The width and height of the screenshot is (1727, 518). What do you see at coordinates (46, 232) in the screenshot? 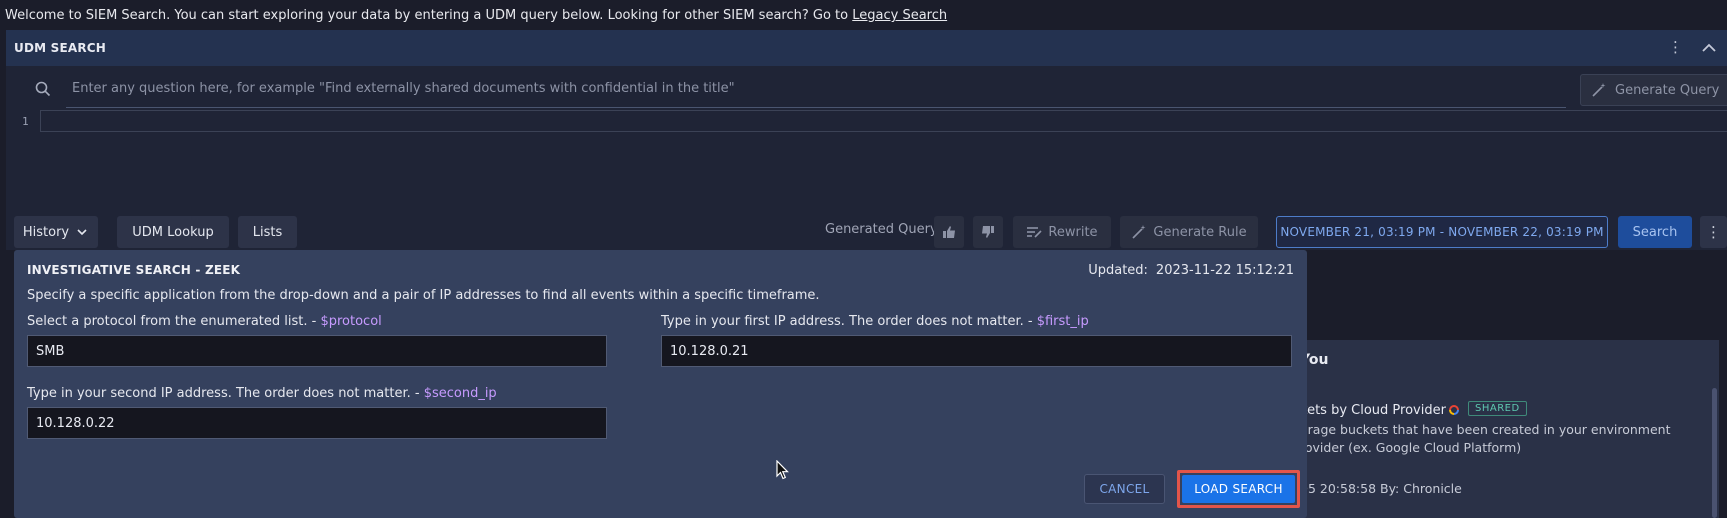
I see `history-label: History` at bounding box center [46, 232].